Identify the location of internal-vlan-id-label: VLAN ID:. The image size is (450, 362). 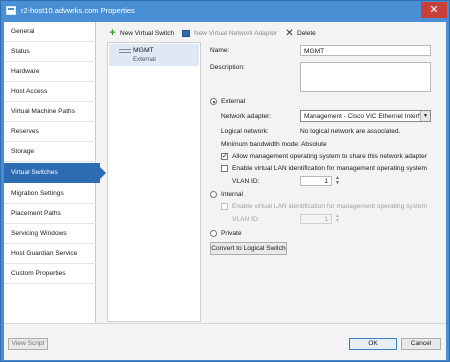
(246, 219).